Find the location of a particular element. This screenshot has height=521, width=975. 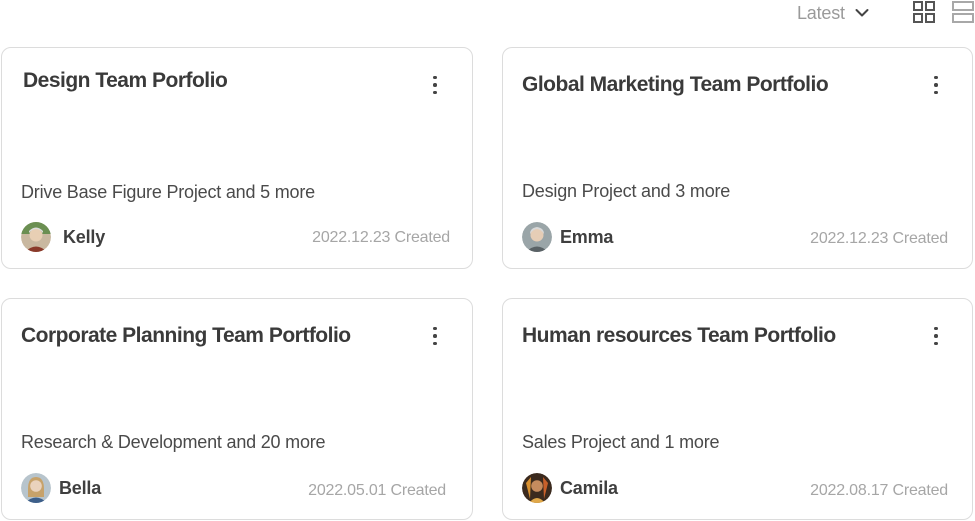

sort-label: Latest is located at coordinates (821, 12).